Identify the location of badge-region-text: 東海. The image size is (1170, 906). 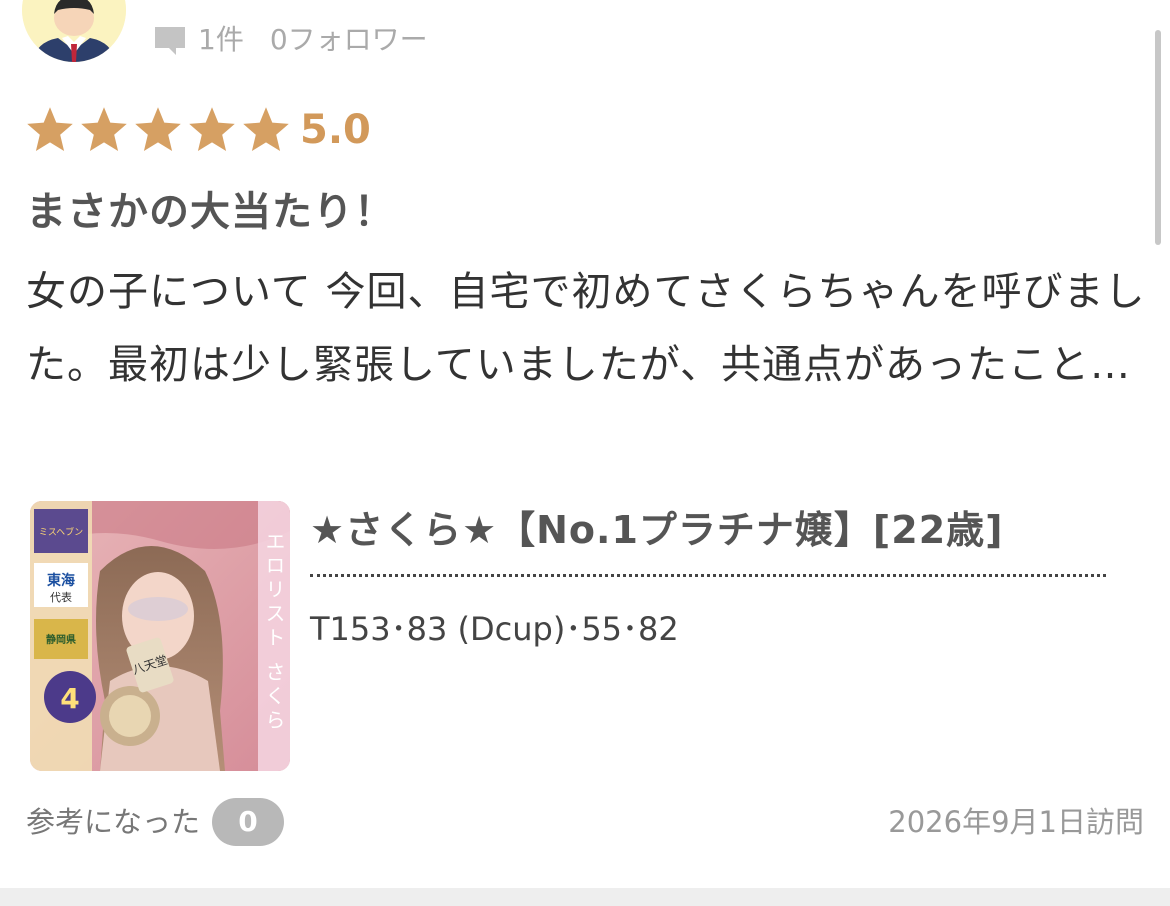
(61, 580).